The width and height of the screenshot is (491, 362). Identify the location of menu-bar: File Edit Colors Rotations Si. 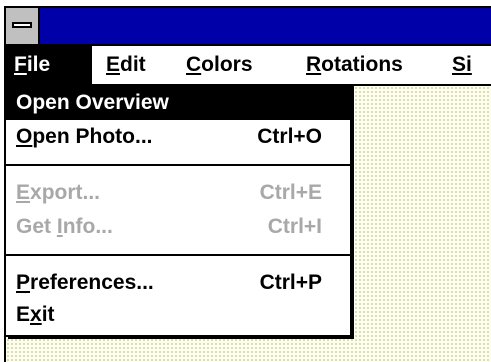
(248, 66).